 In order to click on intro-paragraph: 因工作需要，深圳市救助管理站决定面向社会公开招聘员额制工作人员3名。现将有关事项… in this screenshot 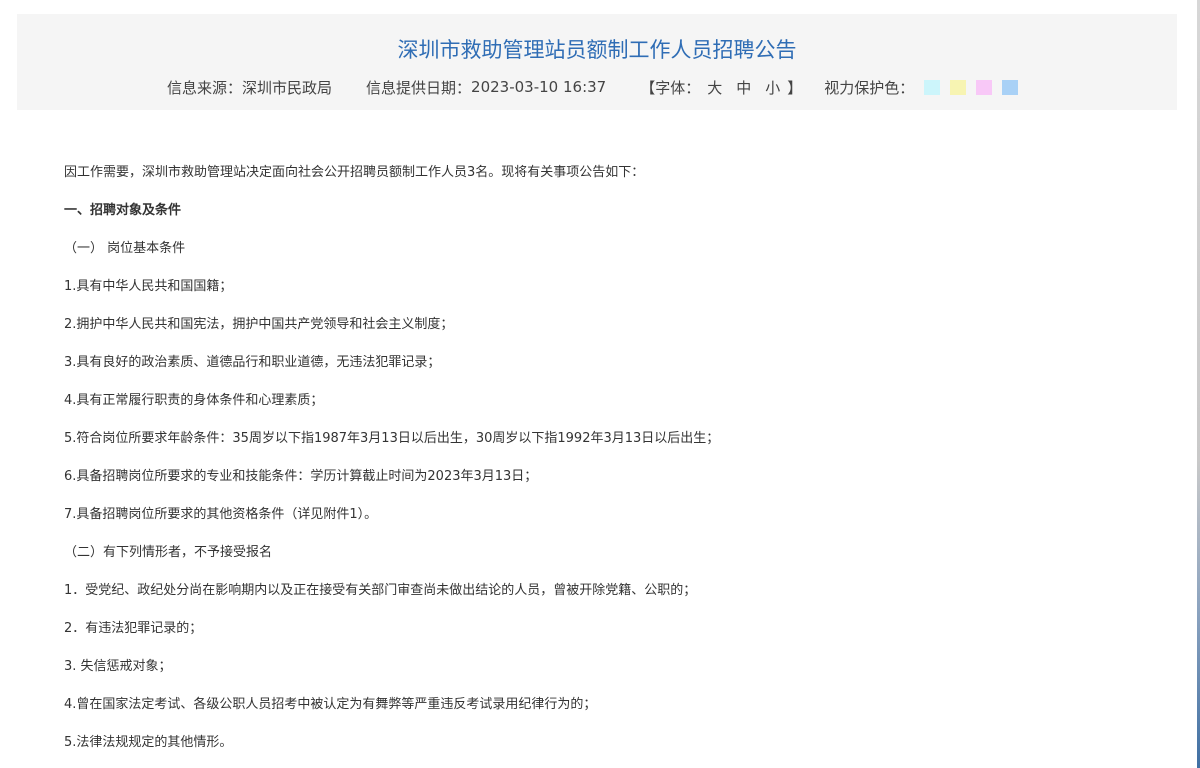, I will do `click(354, 172)`.